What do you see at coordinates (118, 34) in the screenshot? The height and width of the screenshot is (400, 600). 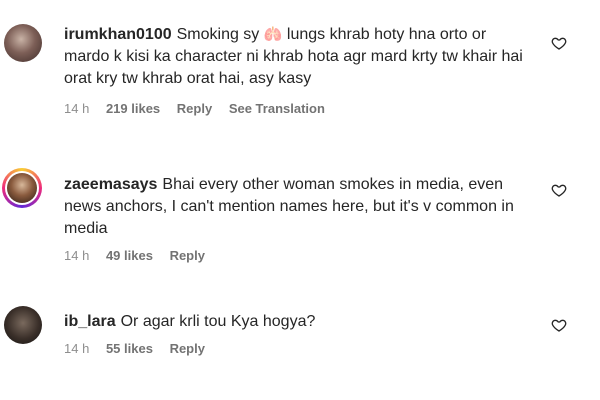 I see `comment-username: irumkhan0100` at bounding box center [118, 34].